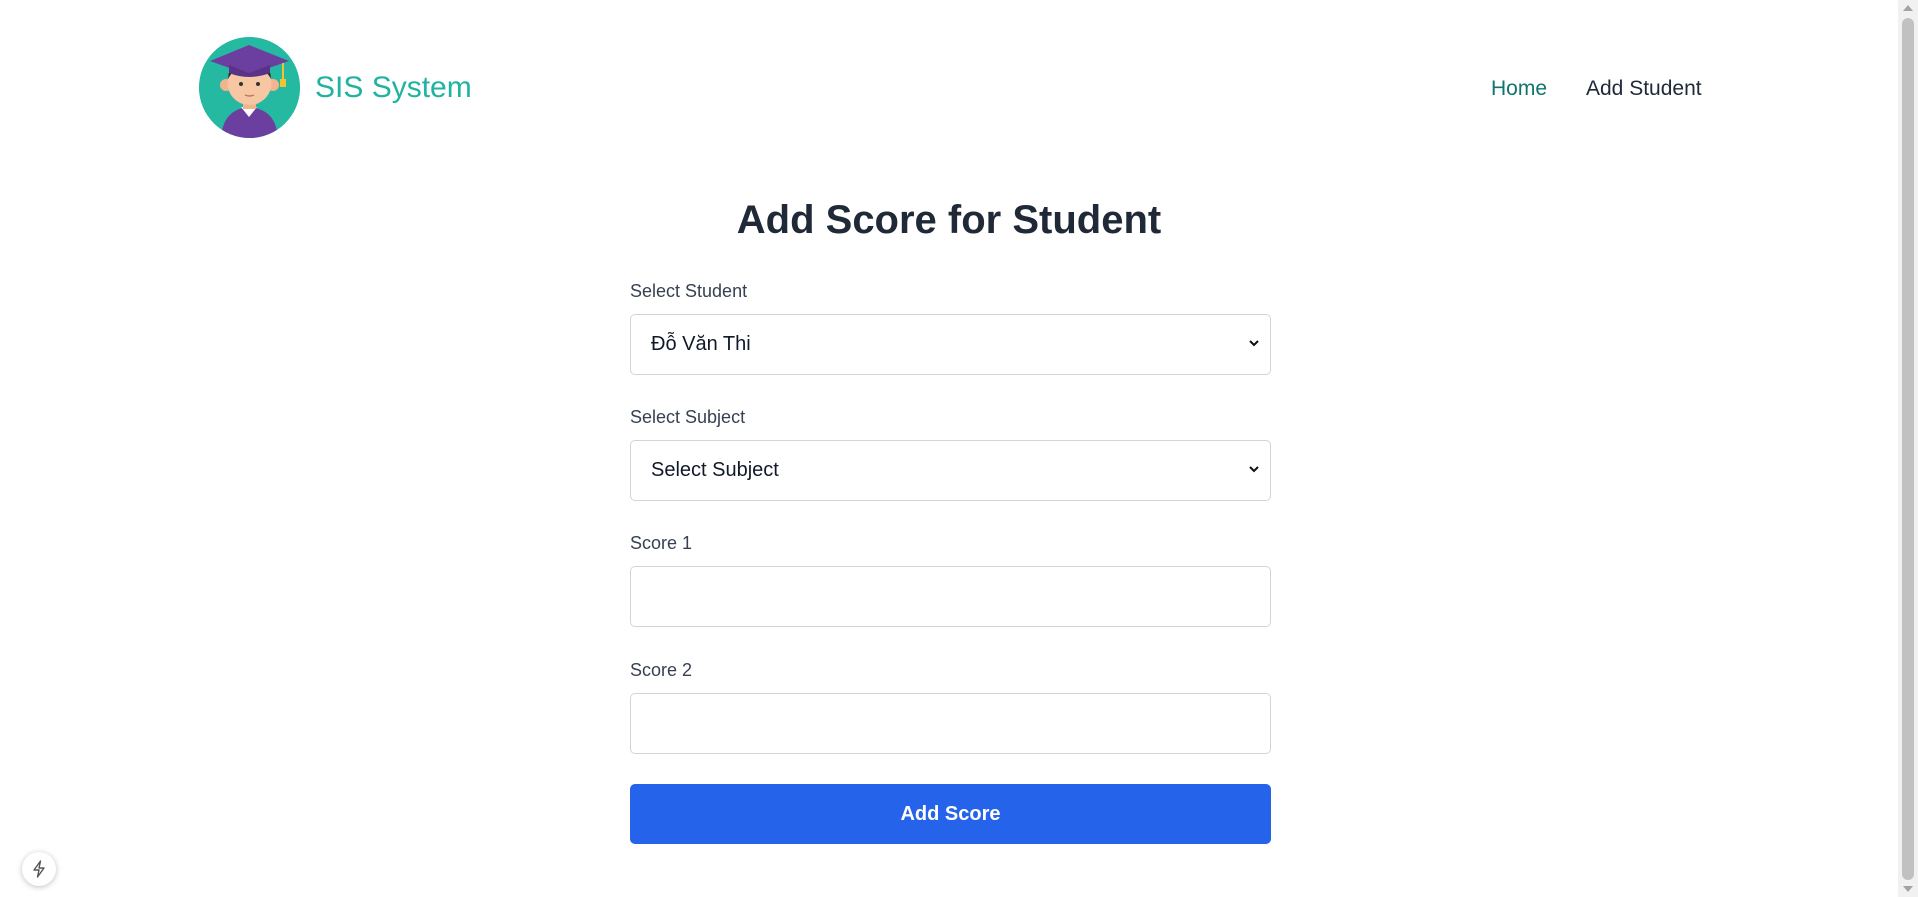 The width and height of the screenshot is (1918, 897). What do you see at coordinates (249, 87) in the screenshot?
I see `student-graduate-avatar-icon` at bounding box center [249, 87].